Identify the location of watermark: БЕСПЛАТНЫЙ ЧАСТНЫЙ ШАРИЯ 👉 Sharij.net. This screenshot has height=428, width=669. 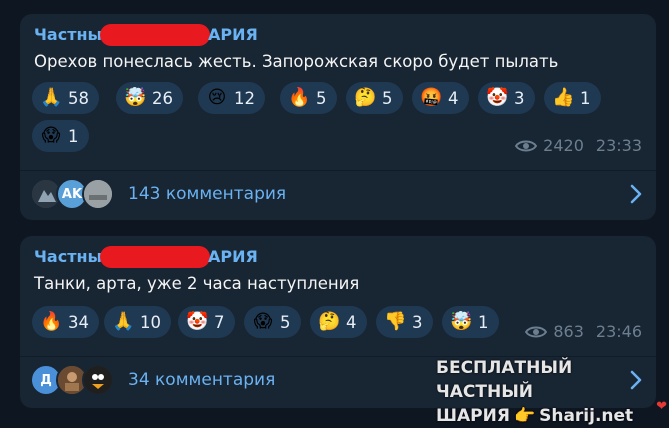
(552, 392).